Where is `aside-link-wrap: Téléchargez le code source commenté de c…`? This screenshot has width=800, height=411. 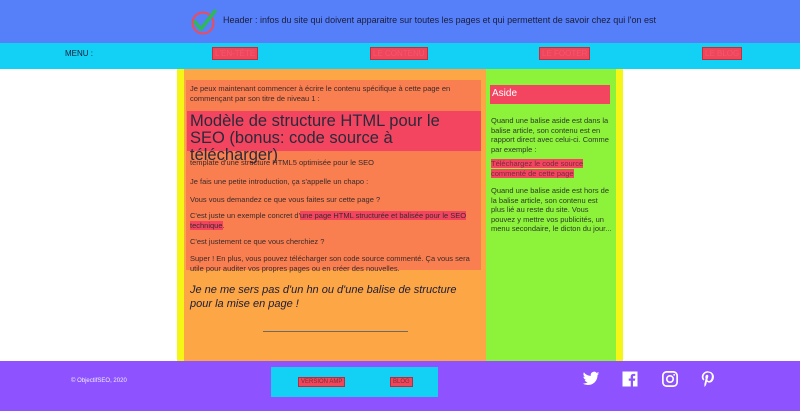
aside-link-wrap: Téléchargez le code source commenté de c… is located at coordinates (552, 168).